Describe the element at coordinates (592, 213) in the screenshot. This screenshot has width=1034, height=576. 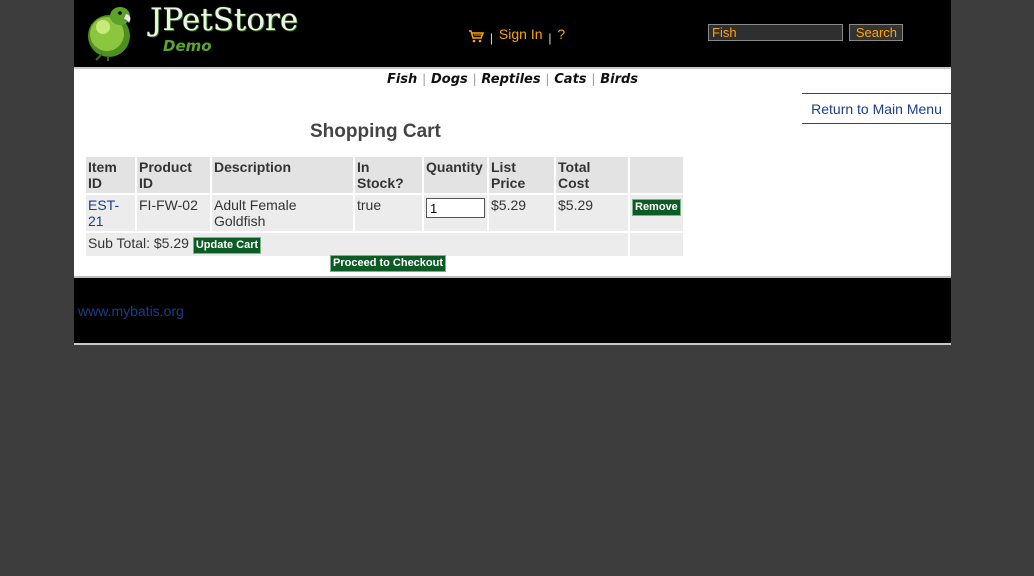
I see `cell-total-cost: $5.29` at that location.